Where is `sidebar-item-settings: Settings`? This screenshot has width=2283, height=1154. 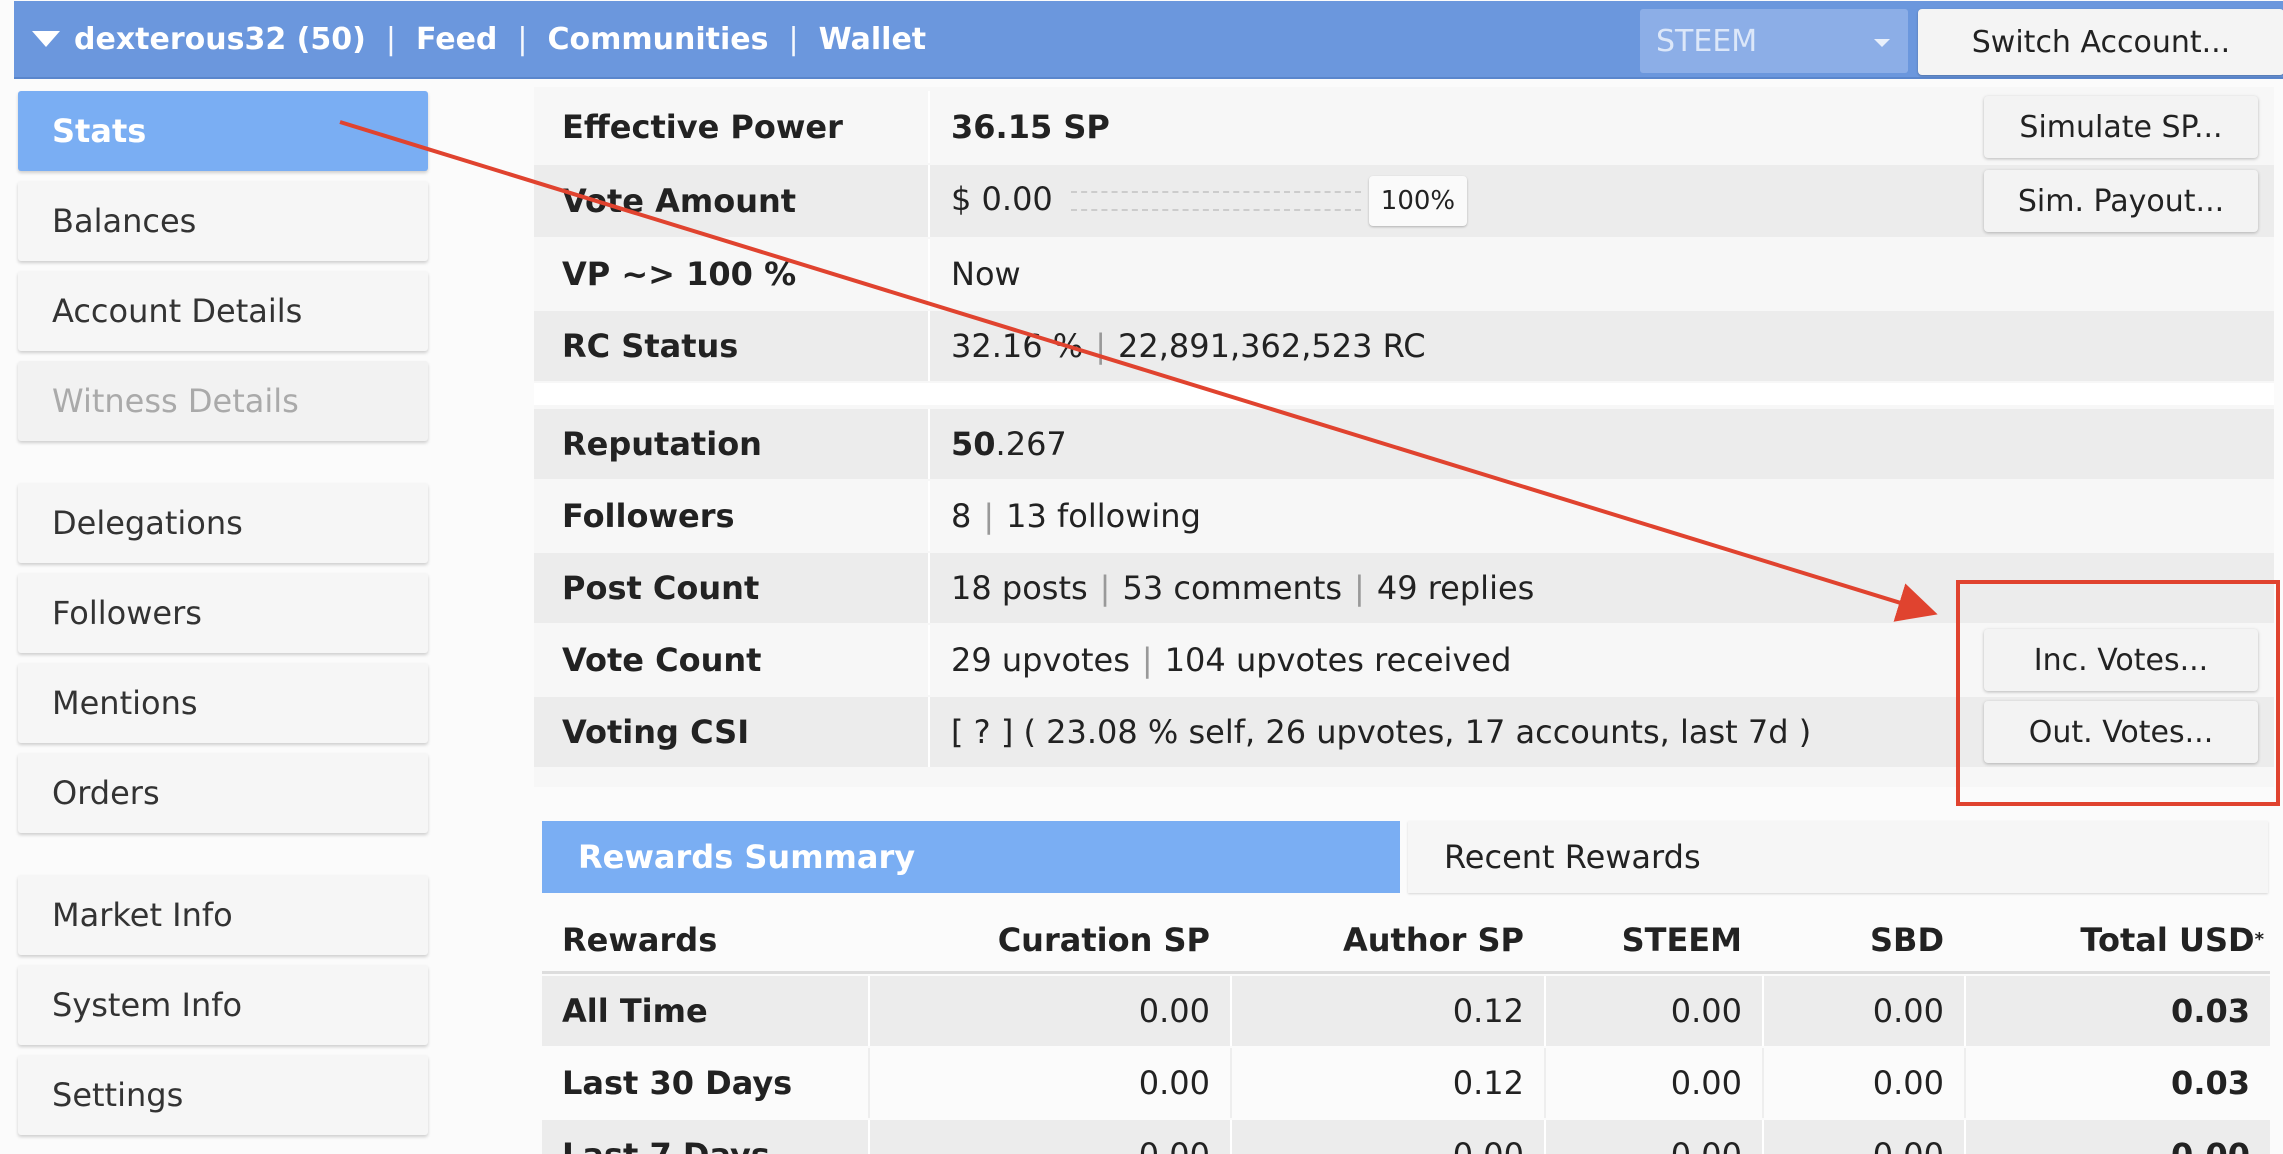
sidebar-item-settings: Settings is located at coordinates (223, 1095).